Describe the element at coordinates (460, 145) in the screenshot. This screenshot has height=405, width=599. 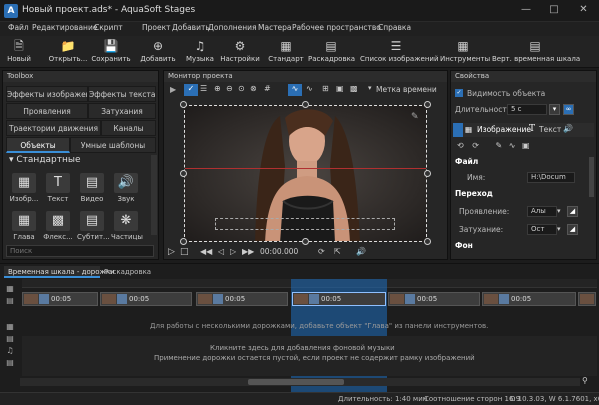
I see `rotate-left-icon: ⟲` at that location.